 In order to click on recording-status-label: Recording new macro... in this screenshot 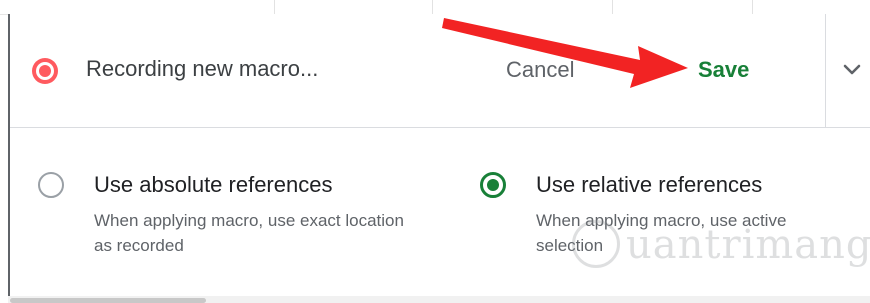, I will do `click(202, 68)`.